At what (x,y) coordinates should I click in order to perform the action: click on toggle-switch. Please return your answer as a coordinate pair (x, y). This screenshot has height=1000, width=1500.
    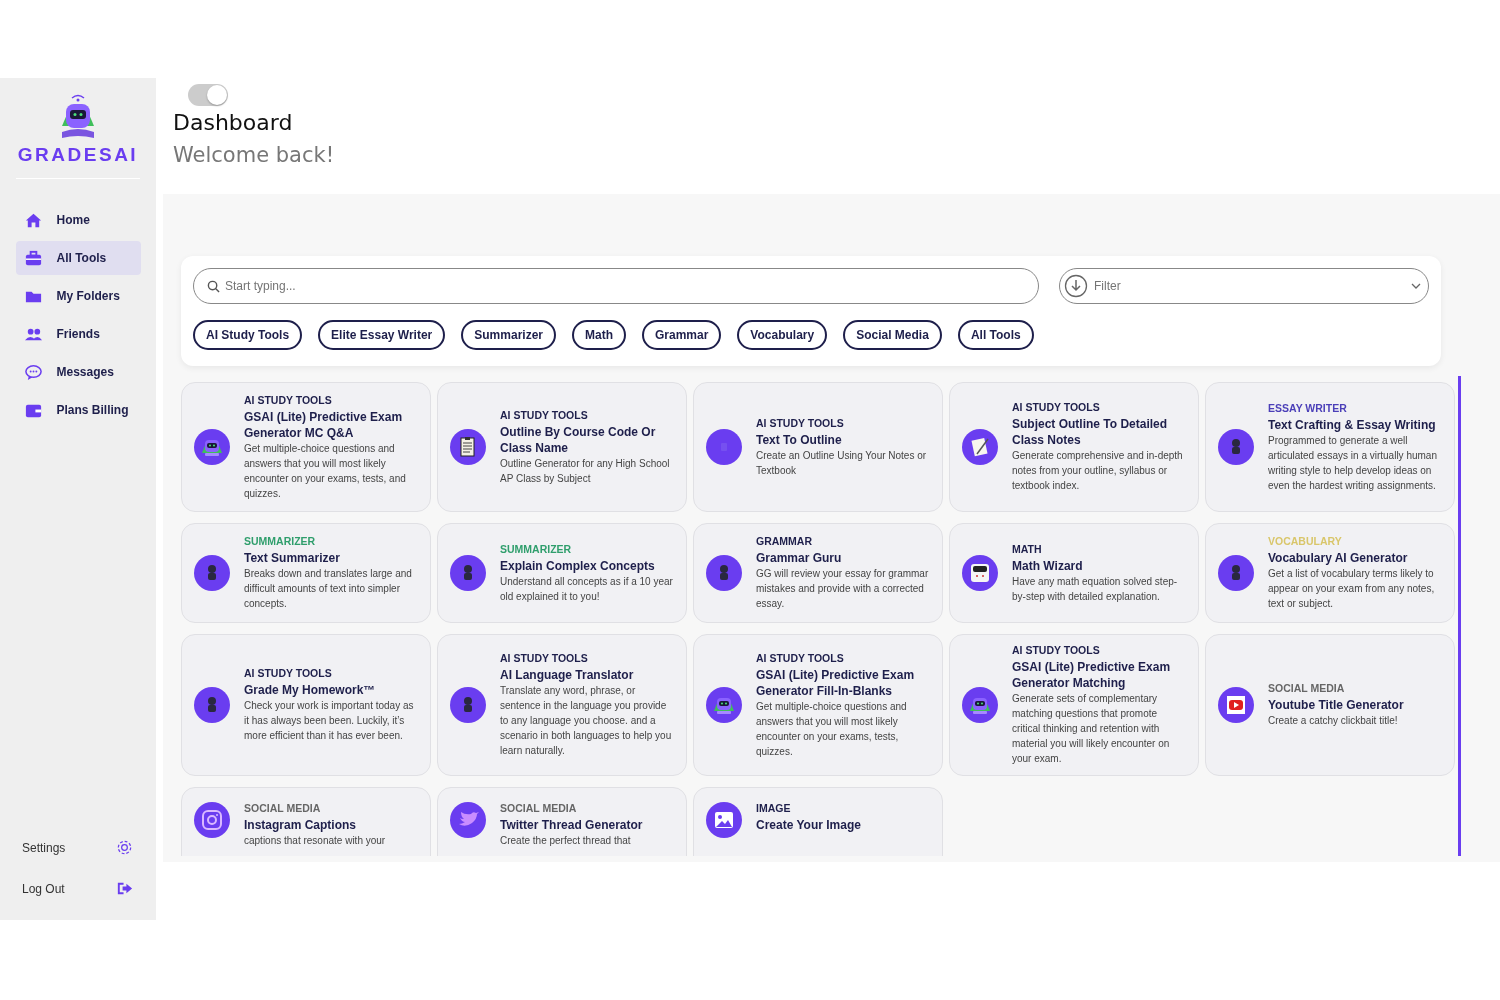
    Looking at the image, I should click on (208, 95).